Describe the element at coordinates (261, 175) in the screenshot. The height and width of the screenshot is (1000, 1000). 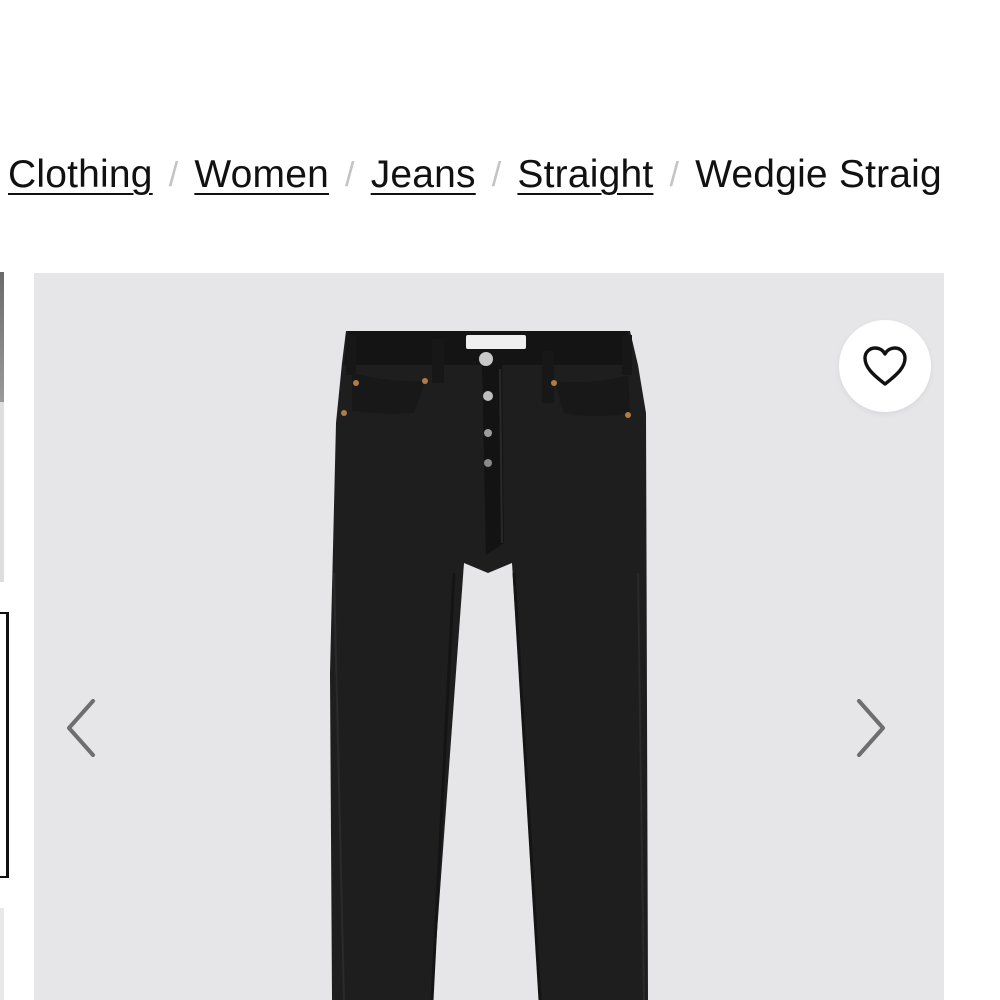
I see `breadcrumb-link-women: Women` at that location.